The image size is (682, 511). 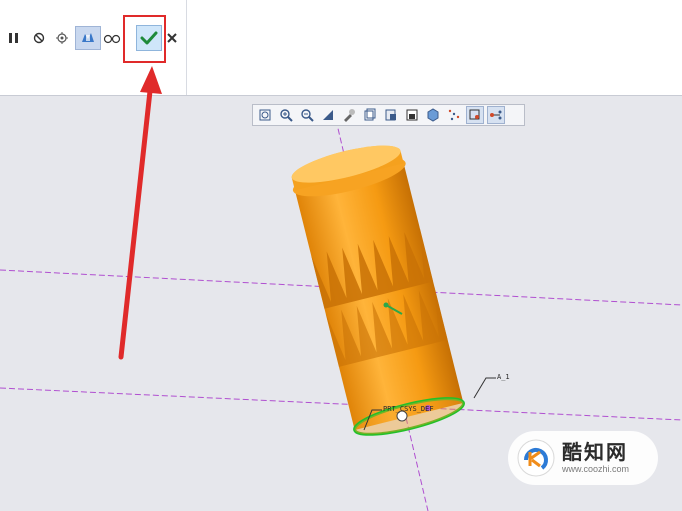 What do you see at coordinates (386, 305) in the screenshot?
I see `csys-origin` at bounding box center [386, 305].